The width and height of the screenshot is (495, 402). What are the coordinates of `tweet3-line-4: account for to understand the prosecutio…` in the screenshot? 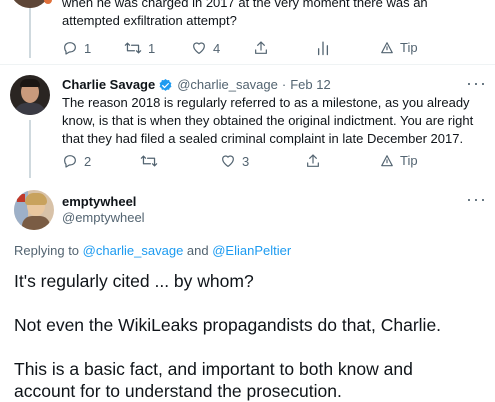 It's located at (178, 391).